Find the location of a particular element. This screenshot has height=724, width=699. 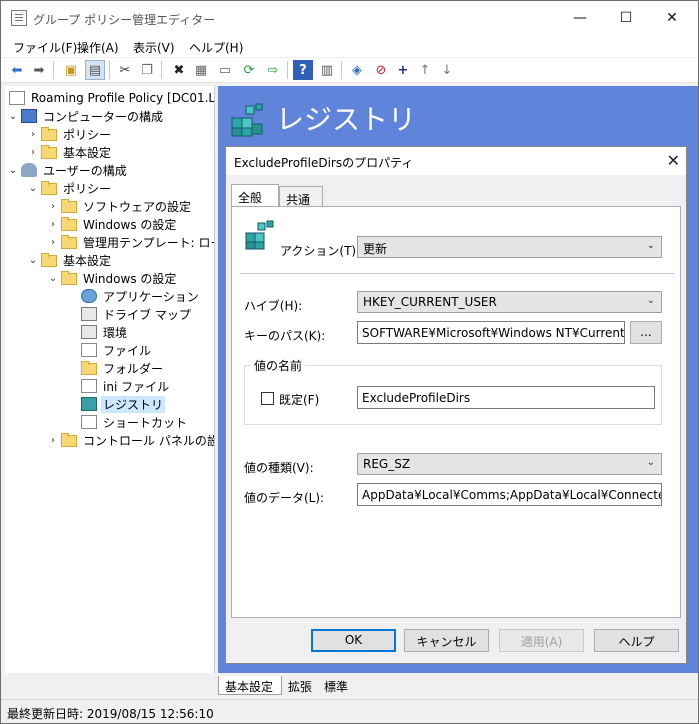

tree-root: Roaming Profile Policy [DC01.LAB.l is located at coordinates (111, 98).